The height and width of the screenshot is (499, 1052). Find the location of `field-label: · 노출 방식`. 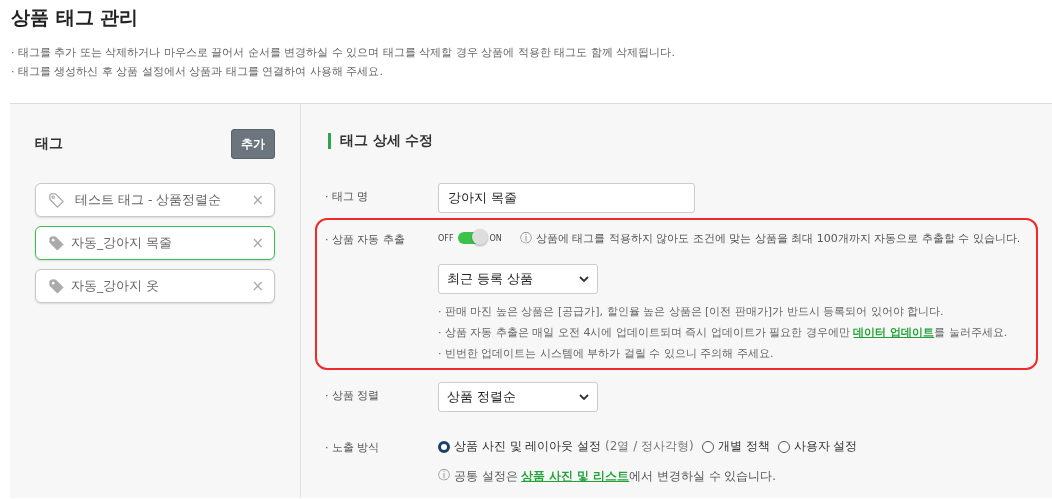

field-label: · 노출 방식 is located at coordinates (353, 448).